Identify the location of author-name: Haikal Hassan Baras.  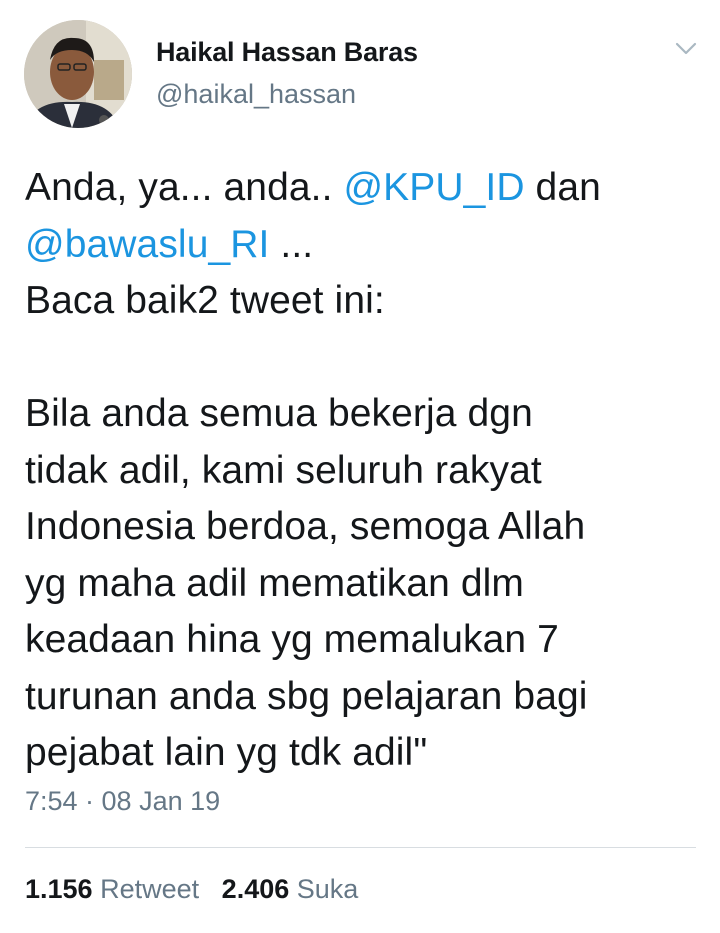
(287, 52).